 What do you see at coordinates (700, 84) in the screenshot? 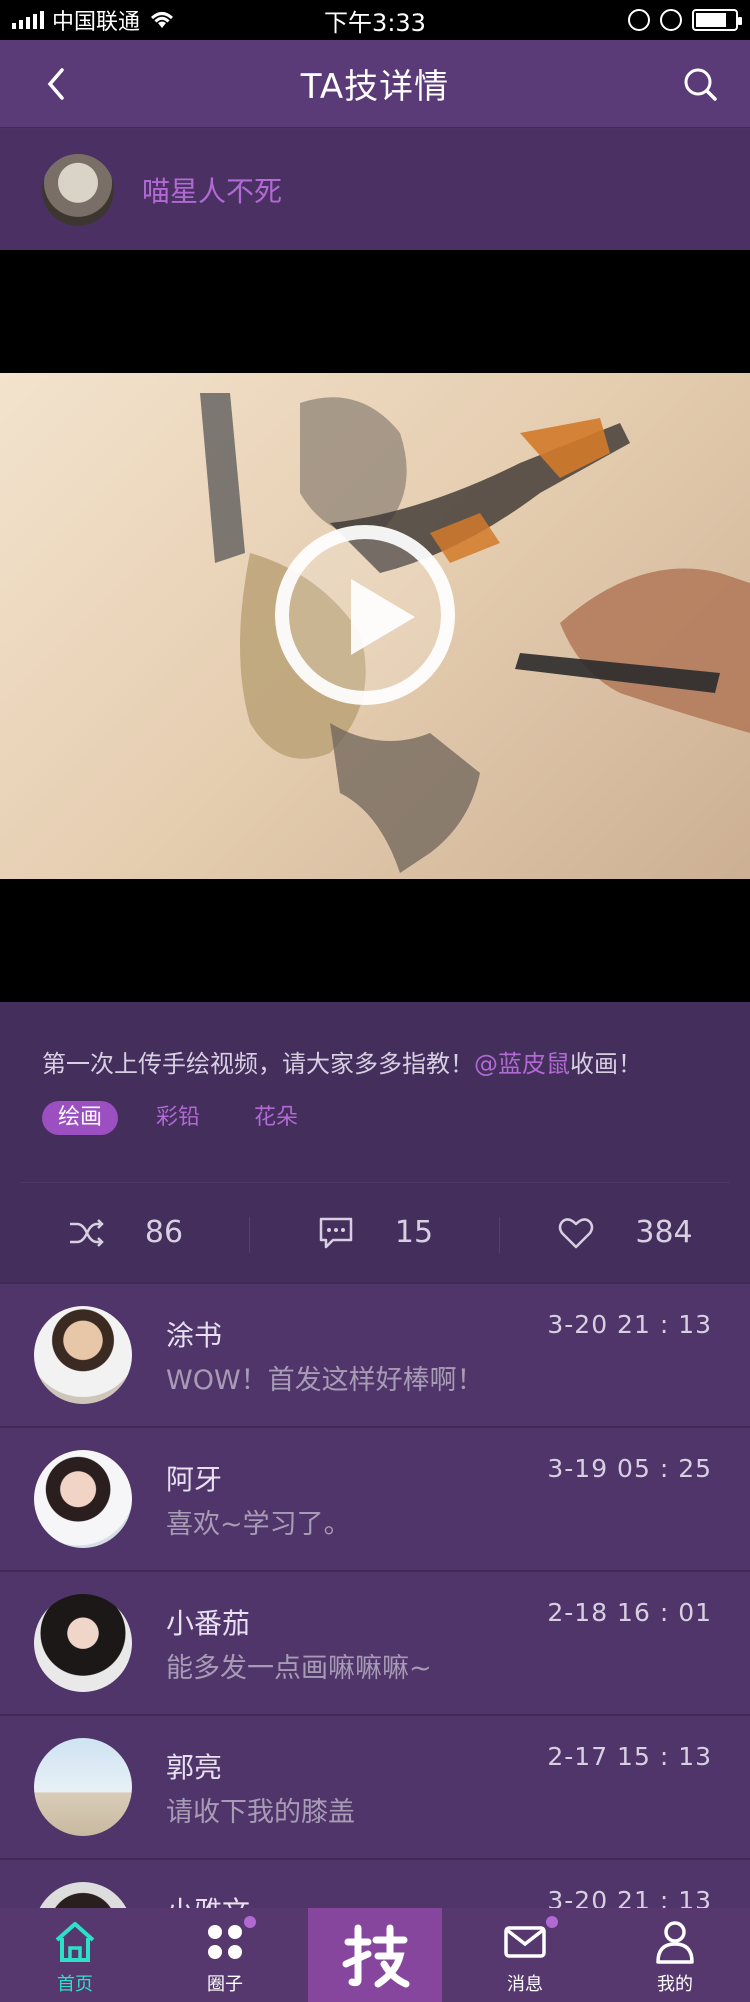
I see `search-icon` at bounding box center [700, 84].